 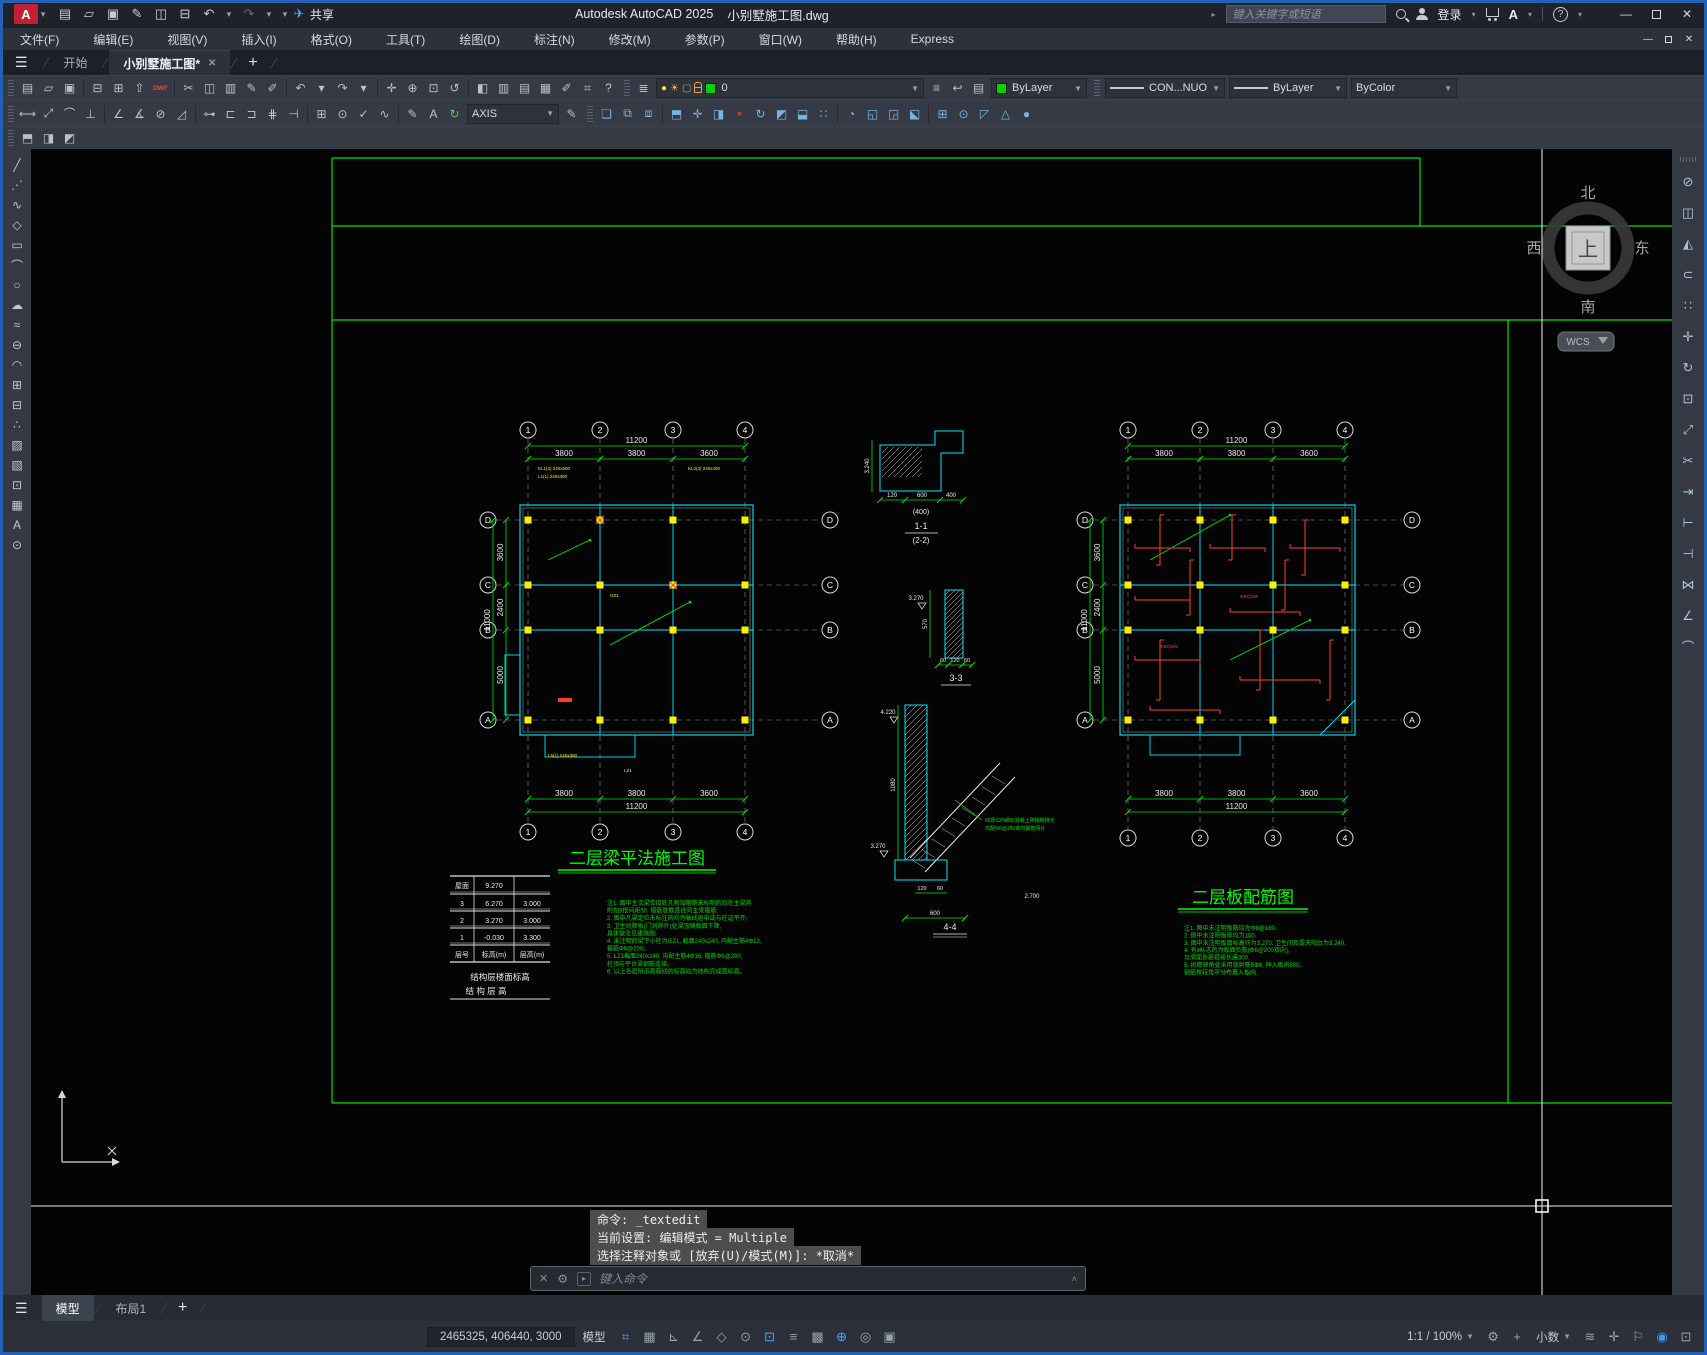 What do you see at coordinates (258, 39) in the screenshot?
I see `menu-item-4: 插入(I)` at bounding box center [258, 39].